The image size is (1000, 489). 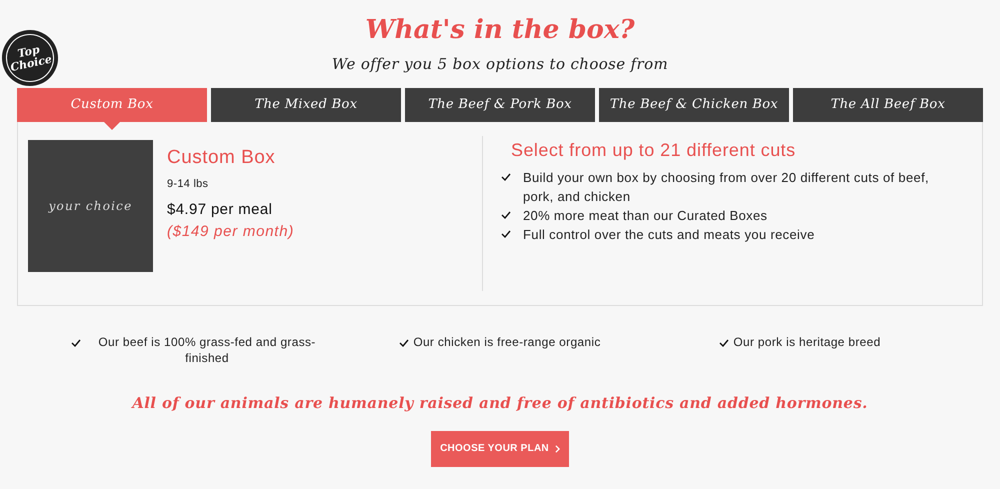 What do you see at coordinates (207, 350) in the screenshot?
I see `highlight-text: Our beef is 100% grass-fed and grass-finished` at bounding box center [207, 350].